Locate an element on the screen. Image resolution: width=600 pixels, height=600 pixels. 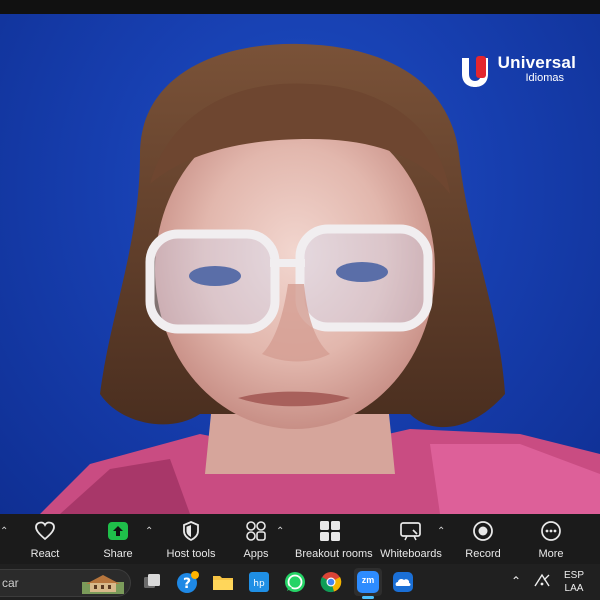
share-button: Share is located at coordinates (118, 539).